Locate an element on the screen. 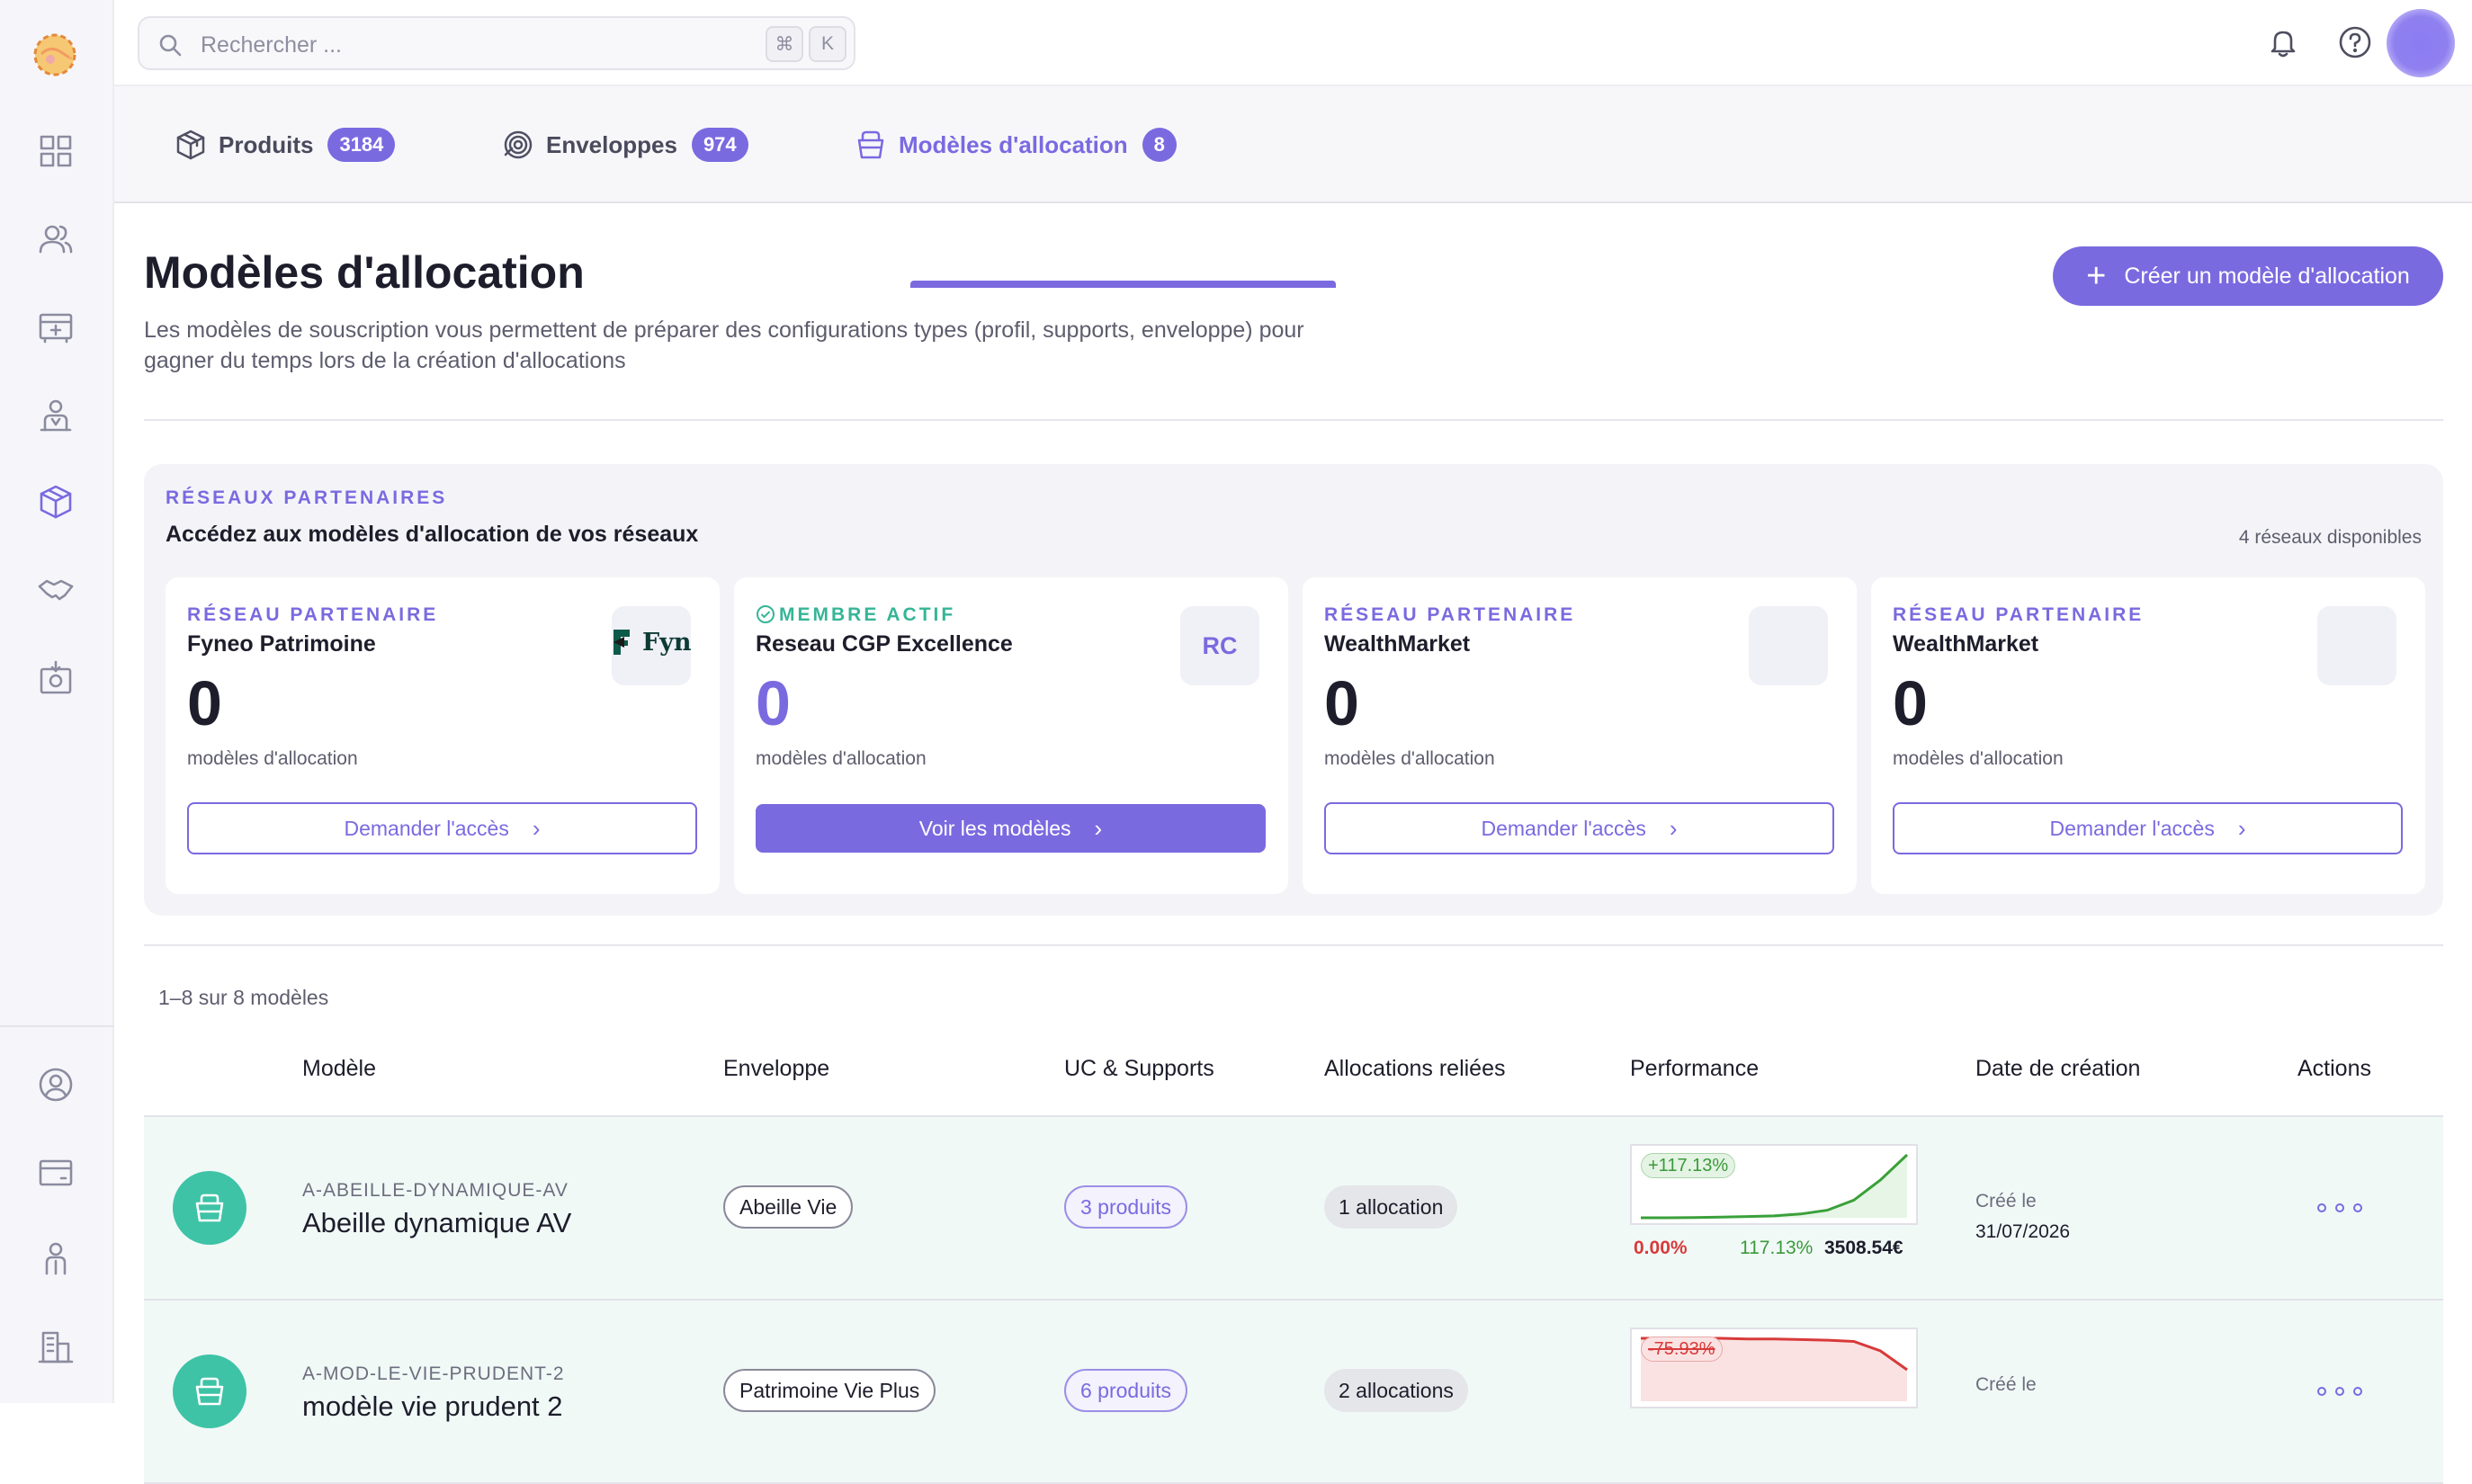 Image resolution: width=2472 pixels, height=1484 pixels. shortcut-cmd-key: ⌘ is located at coordinates (784, 44).